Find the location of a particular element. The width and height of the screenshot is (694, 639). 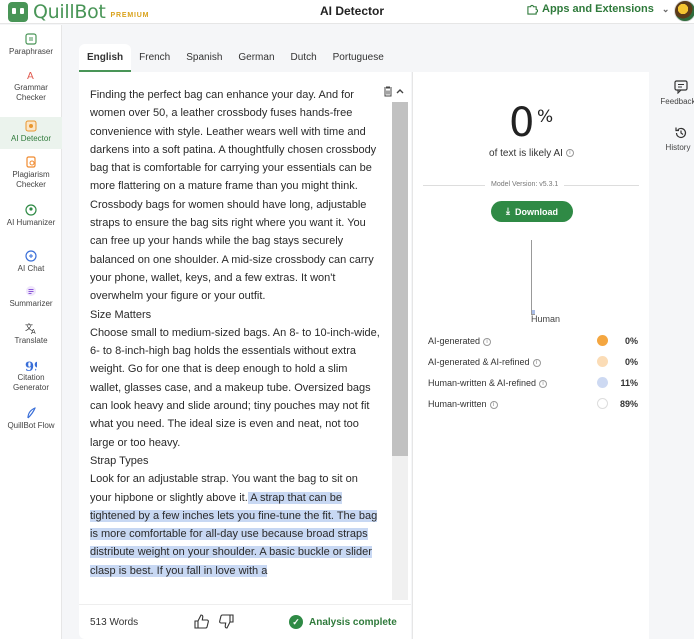

word-count: 513 Words is located at coordinates (114, 622).